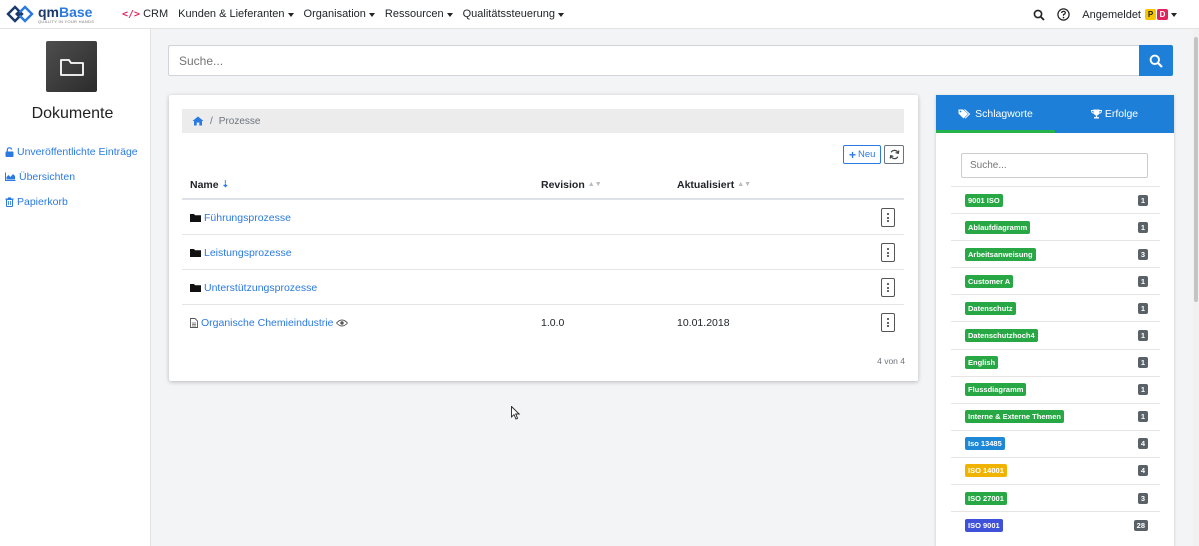 The image size is (1199, 546). What do you see at coordinates (1156, 60) in the screenshot?
I see `search-button` at bounding box center [1156, 60].